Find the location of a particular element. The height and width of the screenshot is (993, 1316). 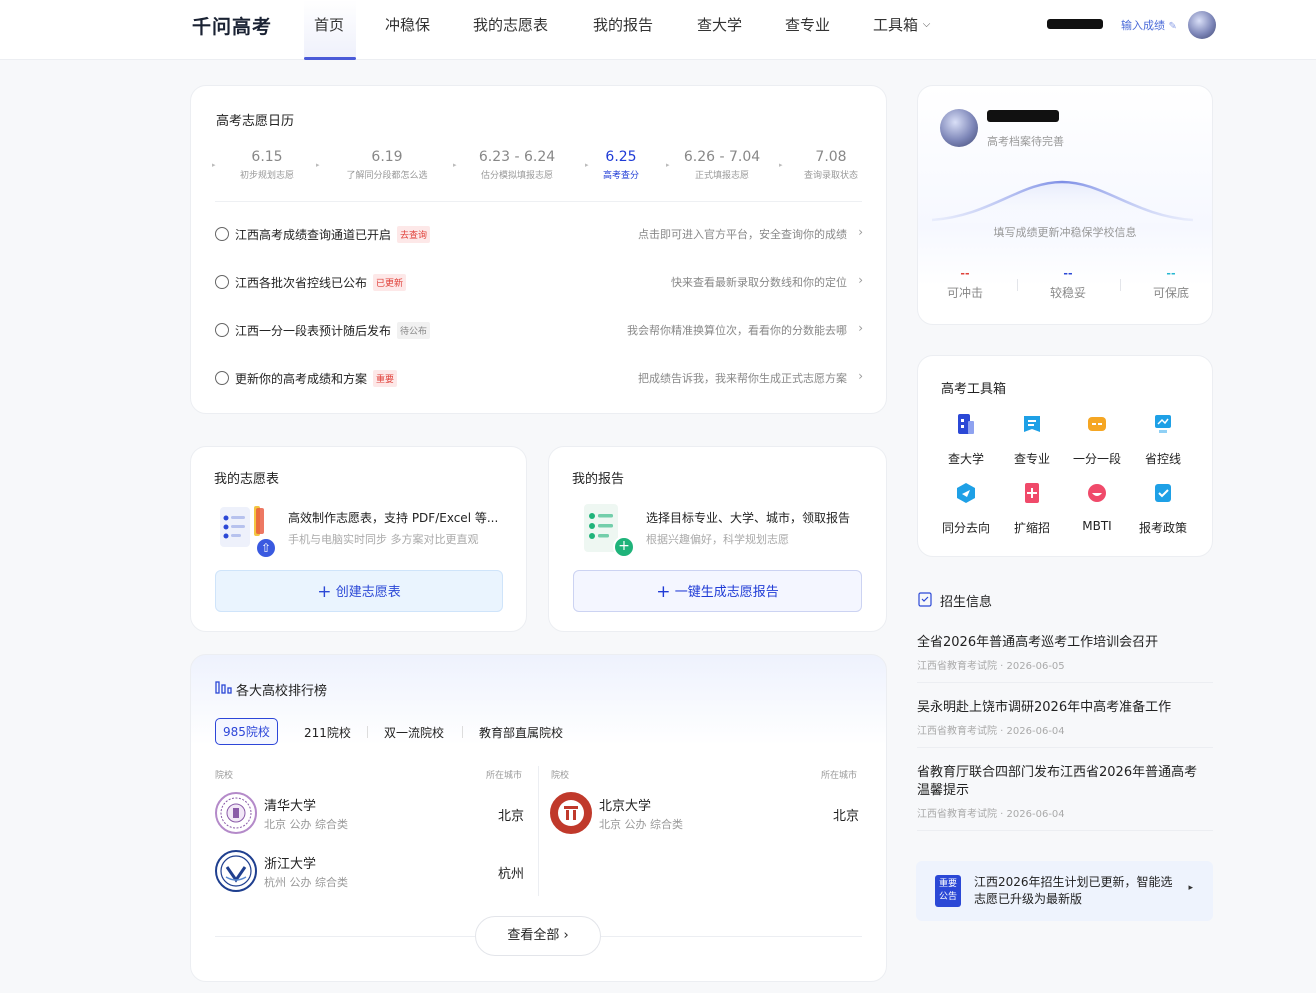

chevron-right-icon: › is located at coordinates (860, 376).